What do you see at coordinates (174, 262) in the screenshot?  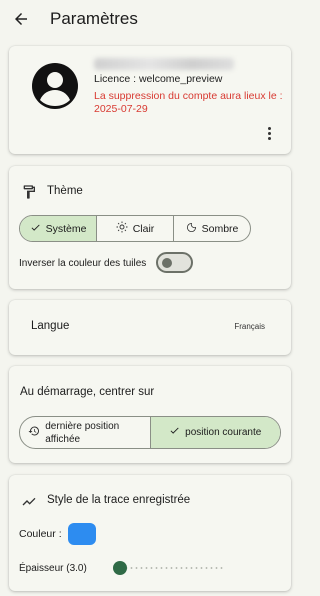 I see `invert-tiles-toggle` at bounding box center [174, 262].